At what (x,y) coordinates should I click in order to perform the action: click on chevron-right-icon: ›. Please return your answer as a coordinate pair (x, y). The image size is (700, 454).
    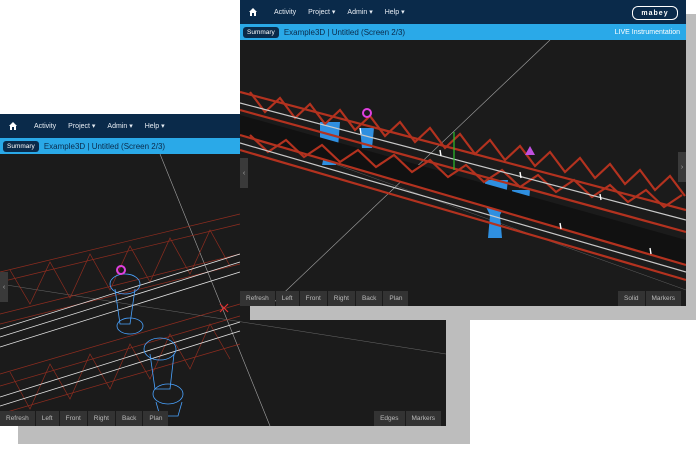
    Looking at the image, I should click on (682, 167).